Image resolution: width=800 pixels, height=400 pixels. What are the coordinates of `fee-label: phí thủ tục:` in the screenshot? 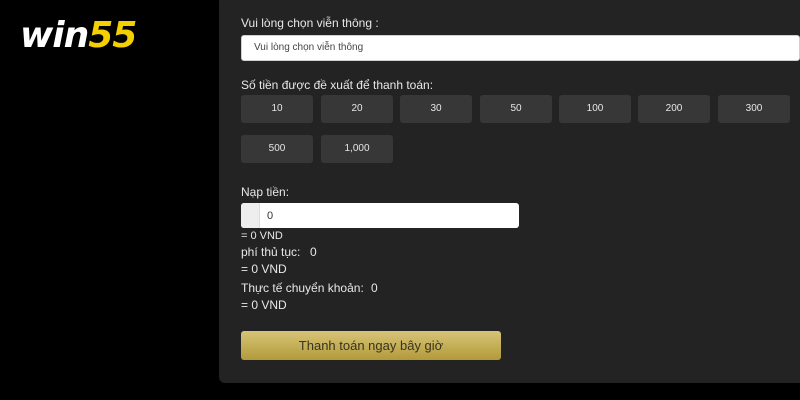 It's located at (271, 252).